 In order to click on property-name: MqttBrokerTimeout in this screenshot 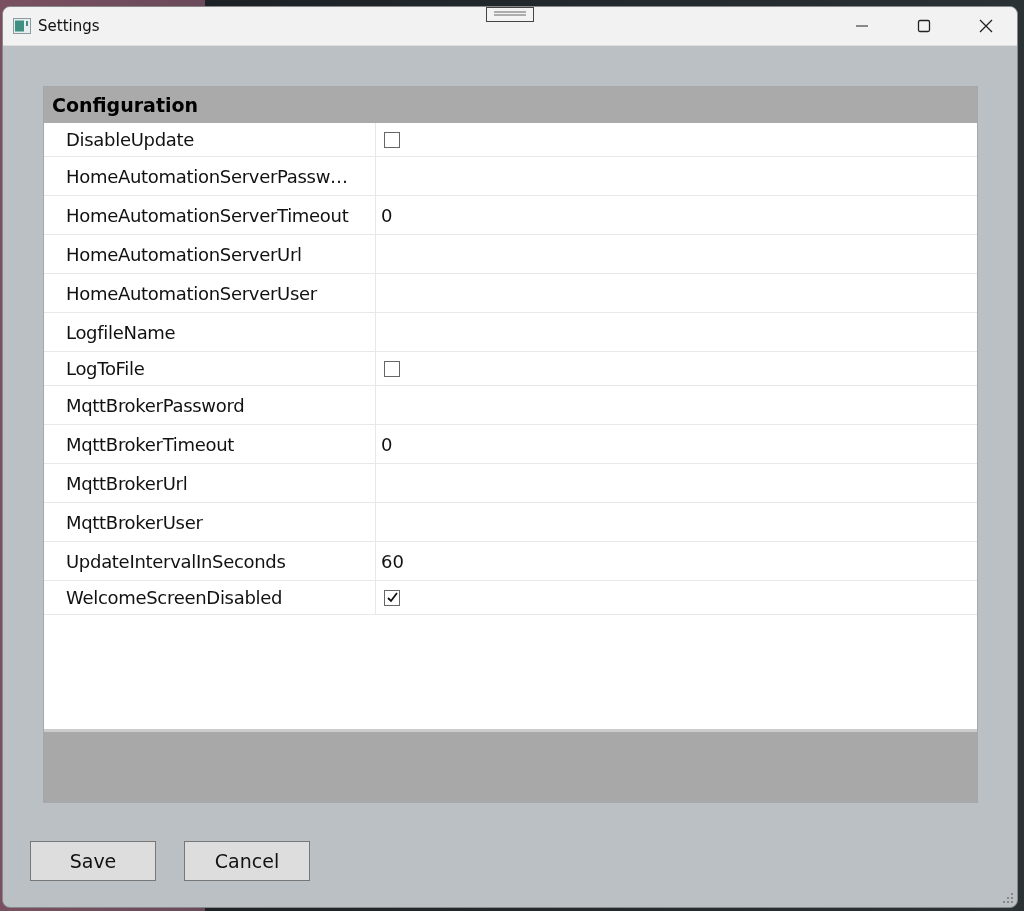, I will do `click(210, 444)`.